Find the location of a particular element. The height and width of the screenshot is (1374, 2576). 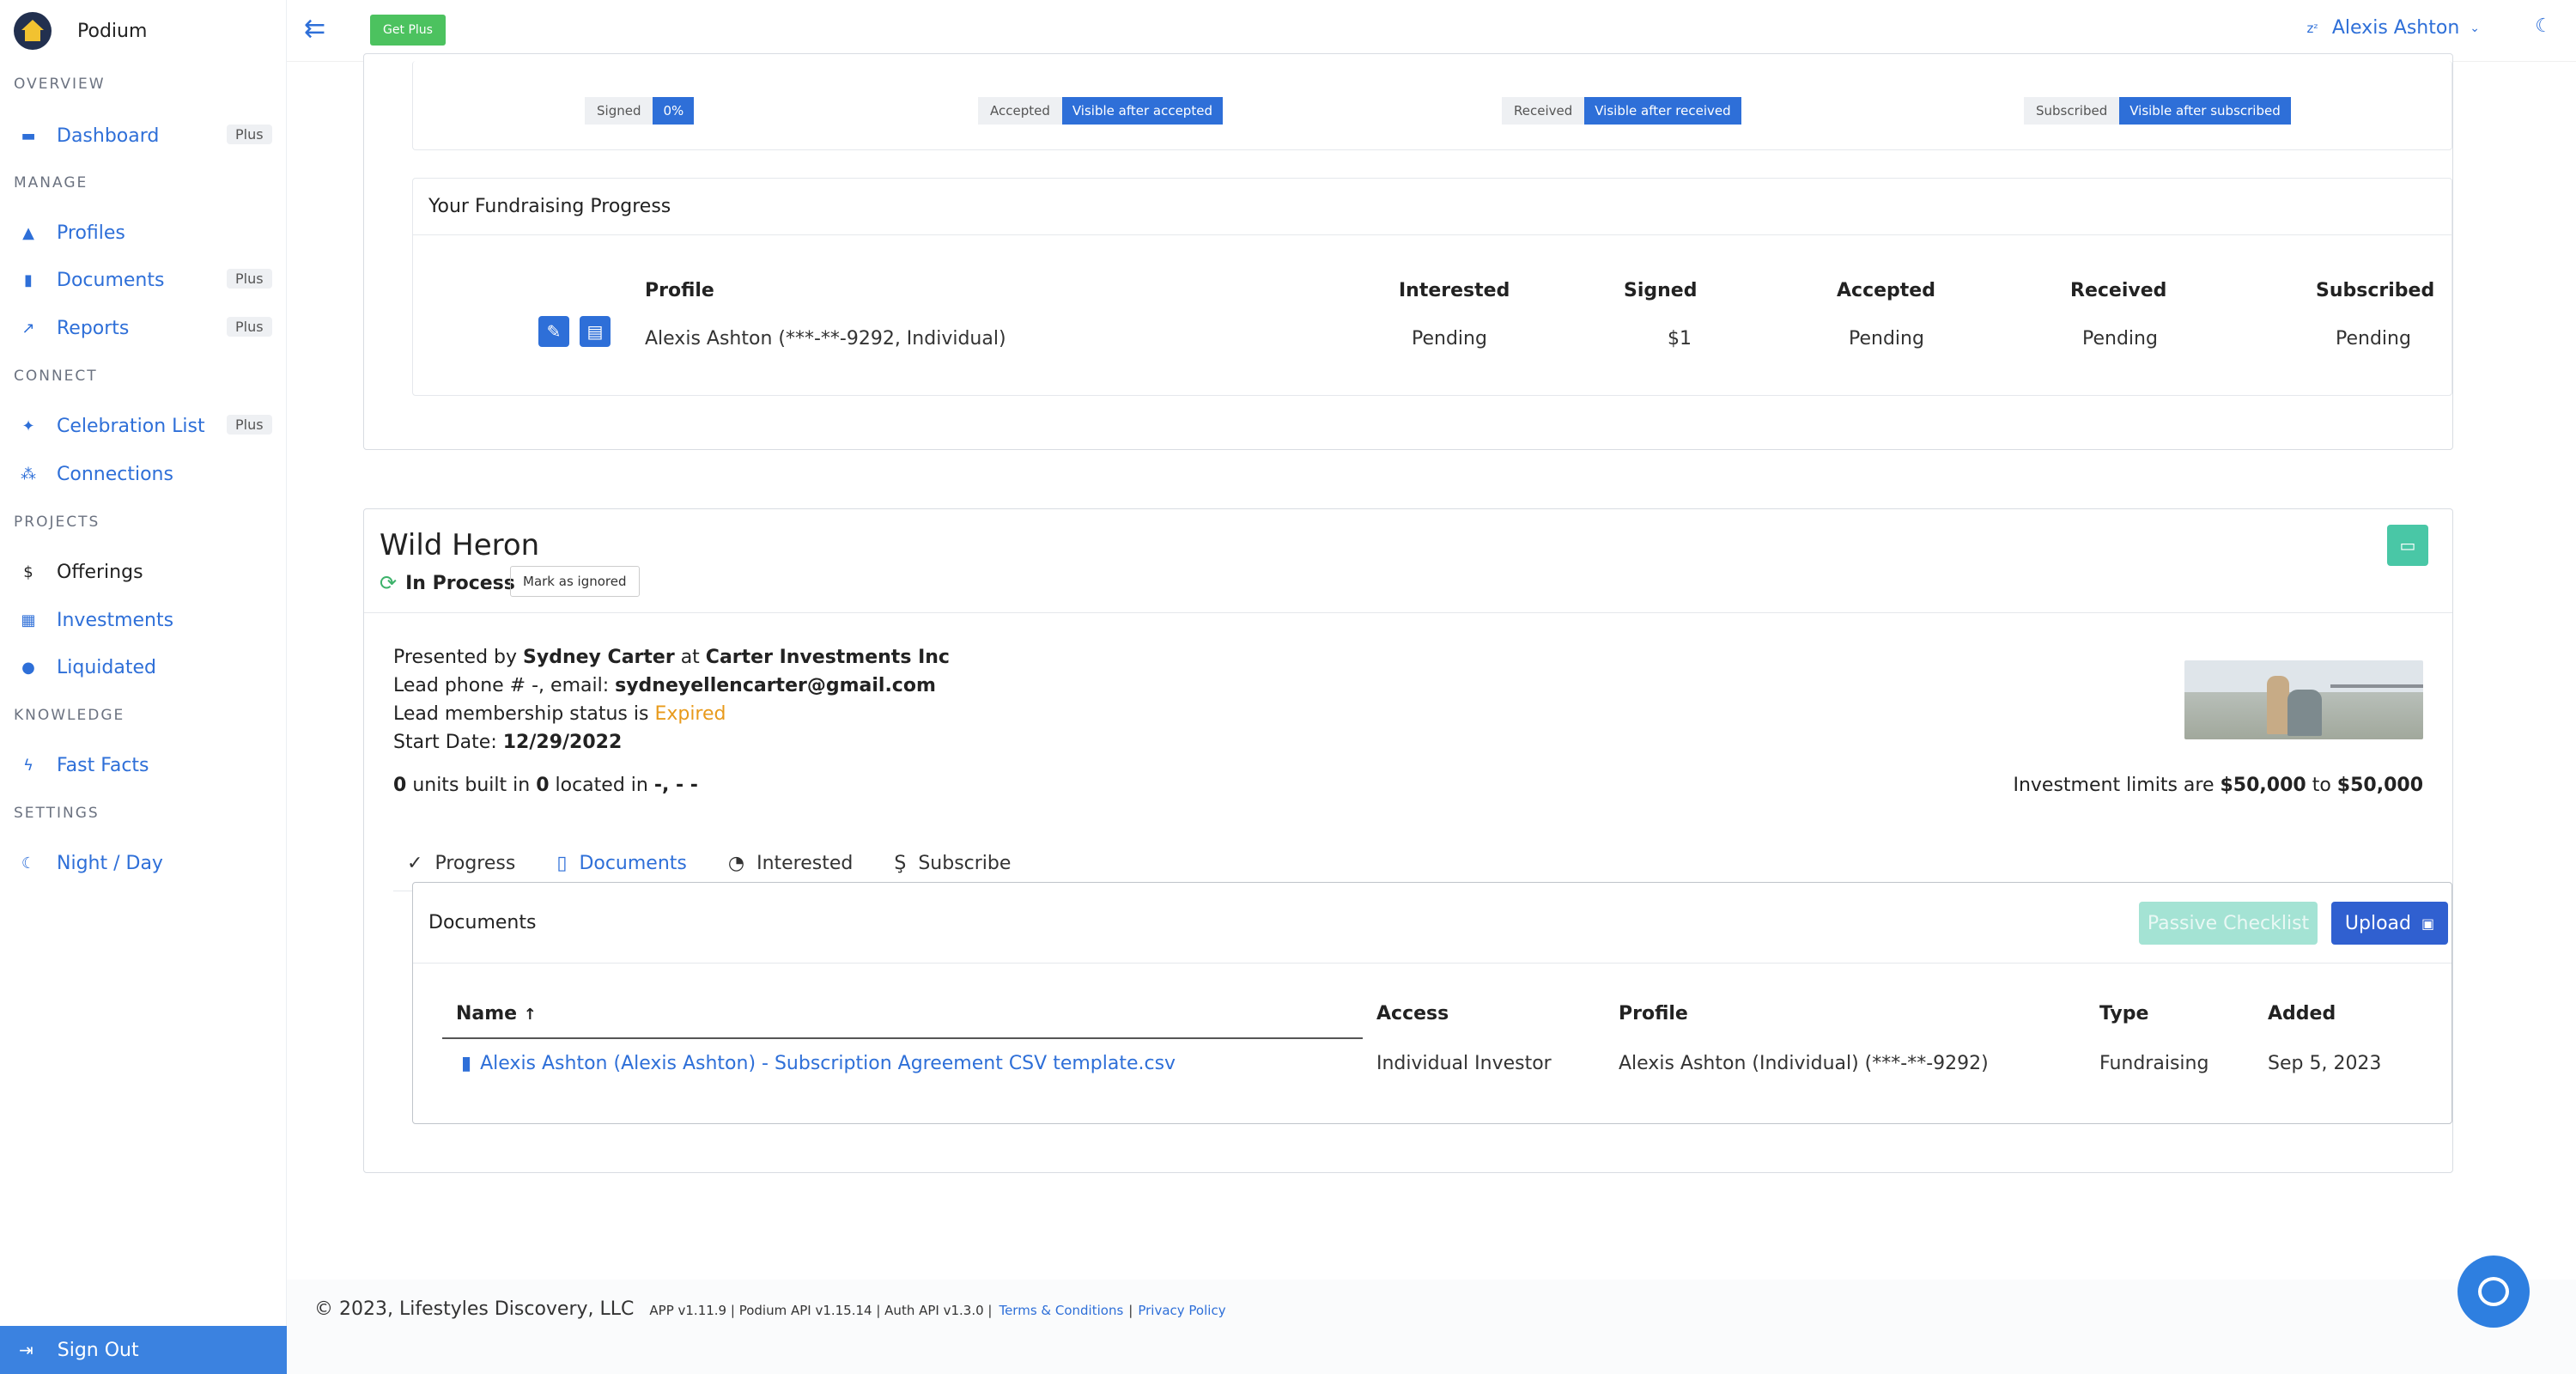

chart-icon: ↗ is located at coordinates (28, 328).